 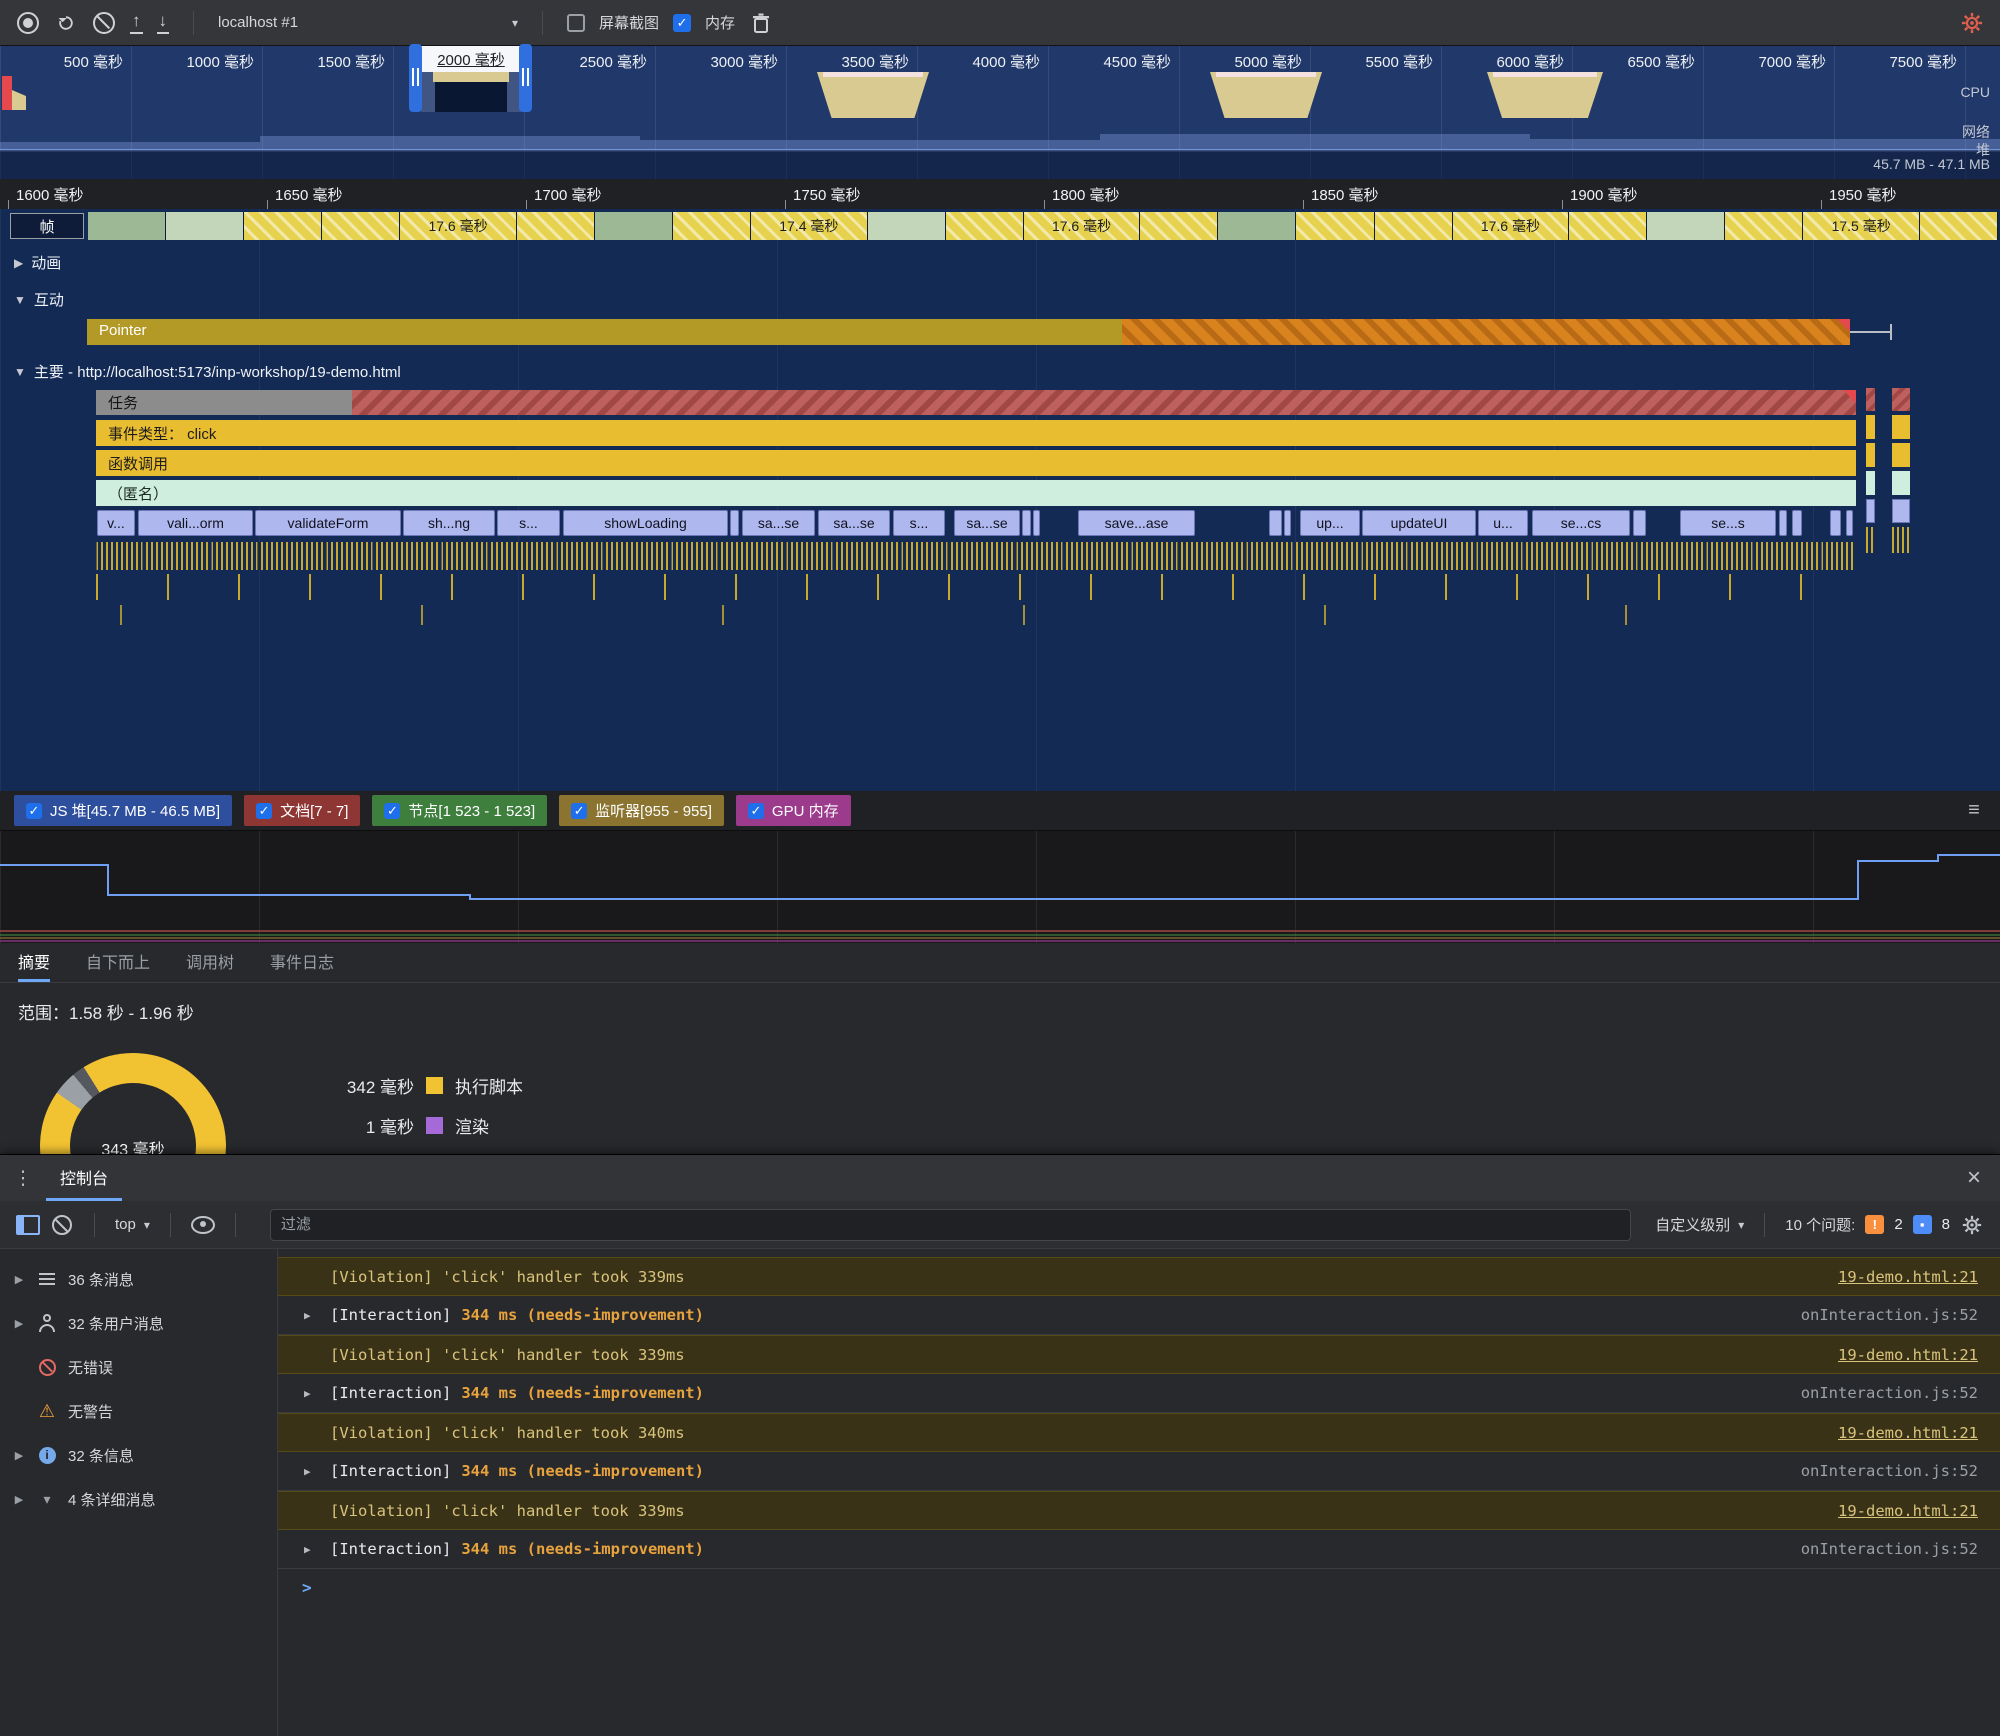 What do you see at coordinates (968, 332) in the screenshot?
I see `pointer-interaction-bar: Pointer` at bounding box center [968, 332].